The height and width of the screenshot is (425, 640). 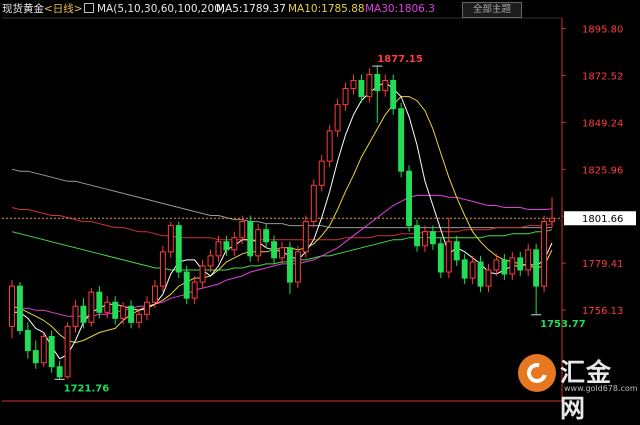 I want to click on symbol-name: 现货黄金, so click(x=23, y=9).